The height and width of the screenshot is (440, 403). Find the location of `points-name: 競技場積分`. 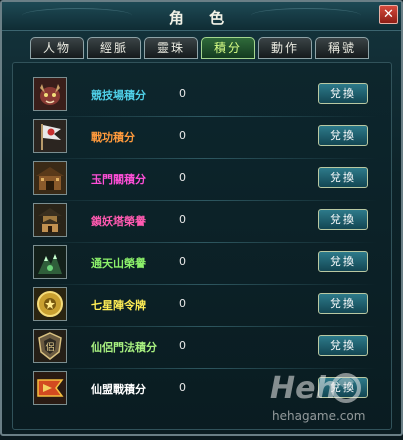

points-name: 競技場積分 is located at coordinates (118, 95).